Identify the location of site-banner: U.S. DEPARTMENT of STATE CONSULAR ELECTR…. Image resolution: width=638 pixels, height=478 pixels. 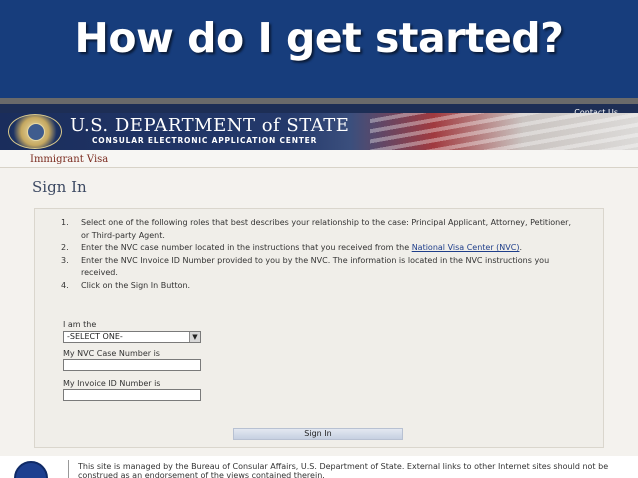
(319, 131).